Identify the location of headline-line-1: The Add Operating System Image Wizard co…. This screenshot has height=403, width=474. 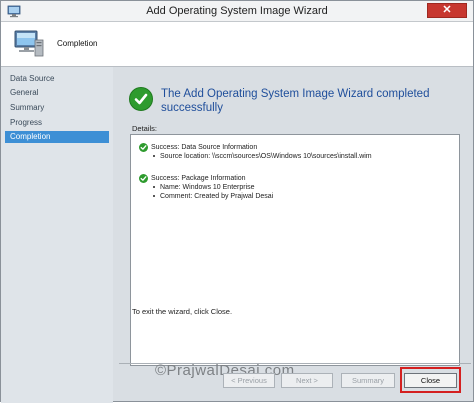
(295, 94).